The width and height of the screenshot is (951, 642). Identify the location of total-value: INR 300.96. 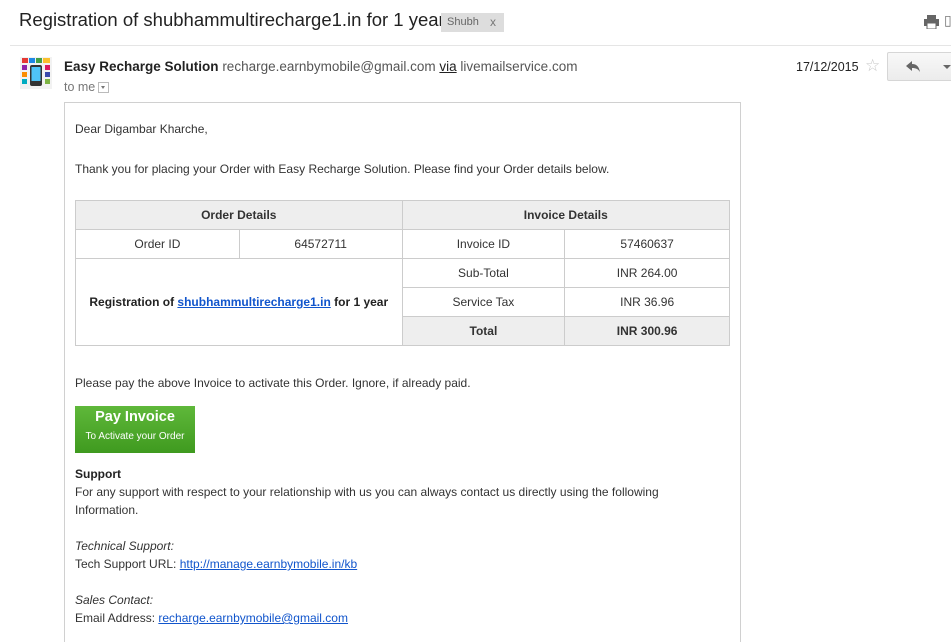
(647, 331).